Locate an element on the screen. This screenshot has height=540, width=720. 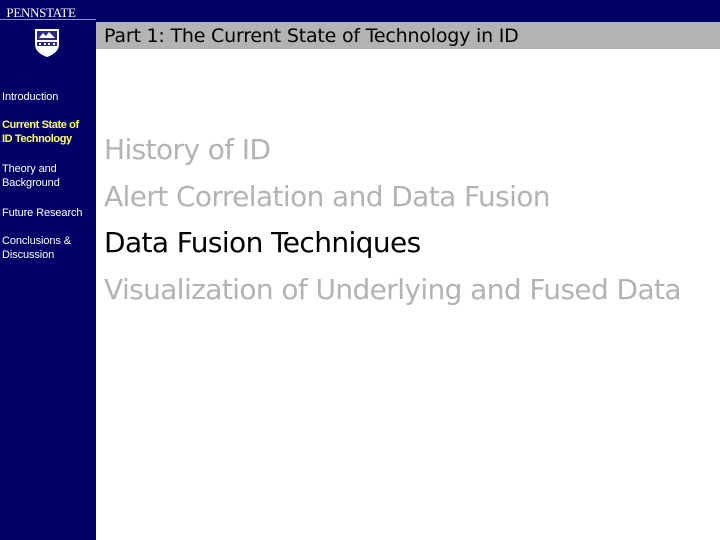
nav-item-label-line2: Discussion is located at coordinates (28, 255).